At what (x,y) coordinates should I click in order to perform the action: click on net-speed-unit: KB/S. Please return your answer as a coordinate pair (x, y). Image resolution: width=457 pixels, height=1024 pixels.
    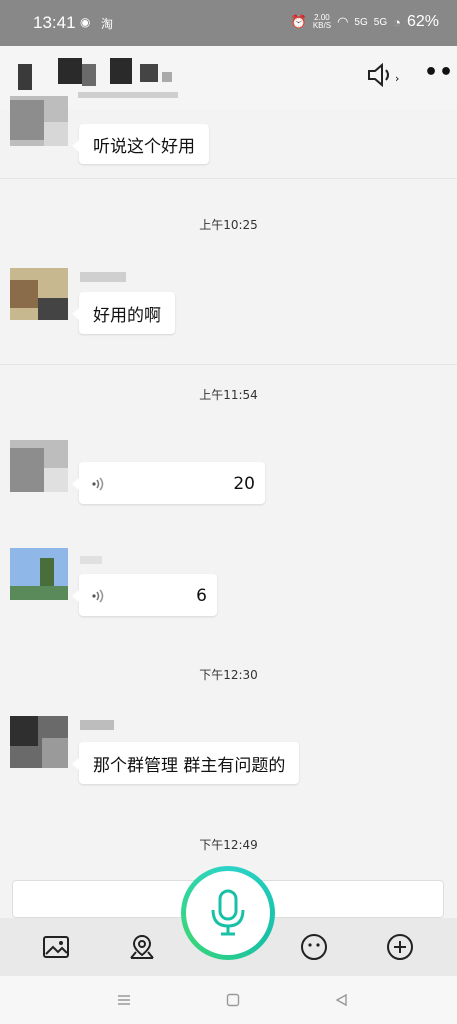
    Looking at the image, I should click on (322, 25).